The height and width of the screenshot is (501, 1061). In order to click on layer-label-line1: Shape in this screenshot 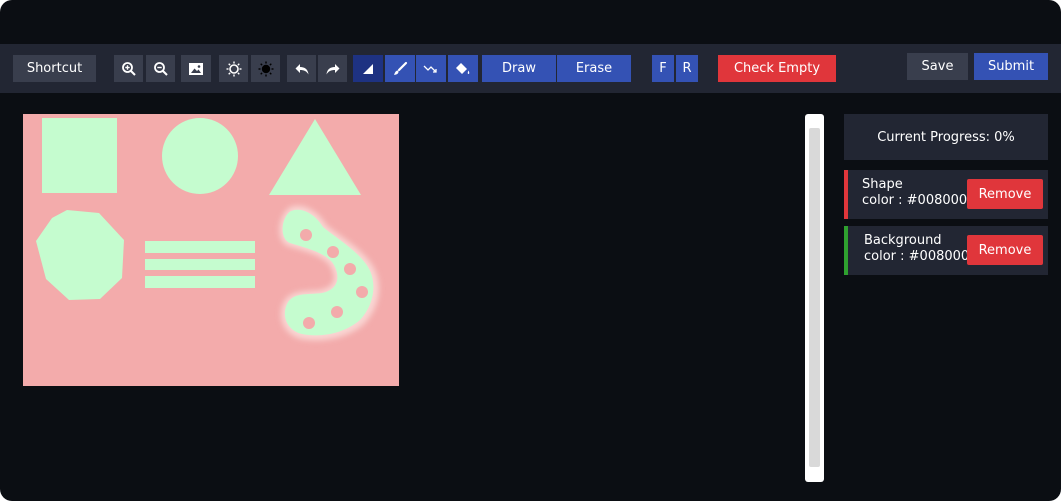, I will do `click(882, 184)`.